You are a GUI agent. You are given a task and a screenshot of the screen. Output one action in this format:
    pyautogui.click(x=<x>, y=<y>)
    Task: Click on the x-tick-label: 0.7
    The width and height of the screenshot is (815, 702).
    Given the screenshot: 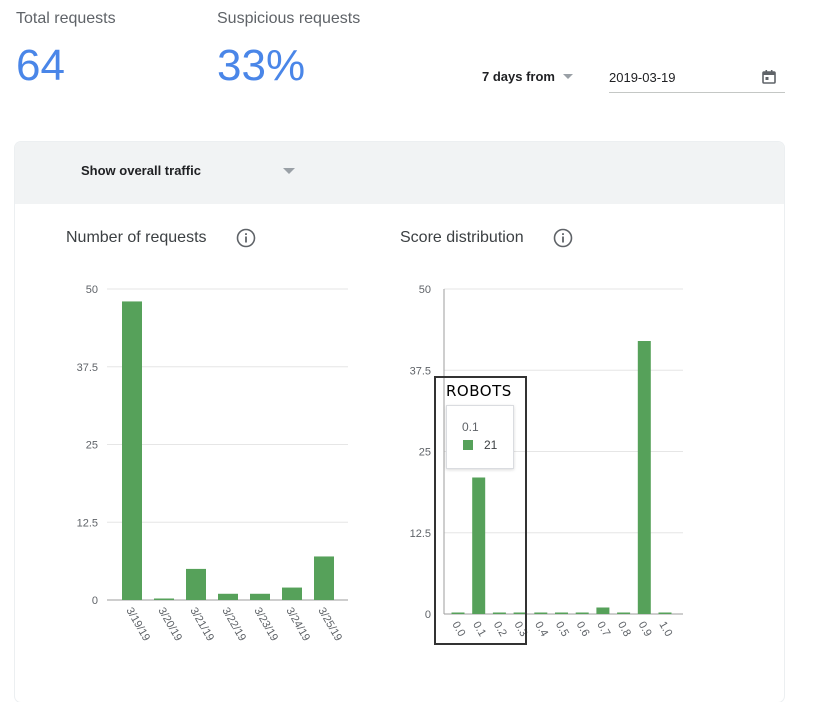 What is the action you would take?
    pyautogui.click(x=603, y=629)
    